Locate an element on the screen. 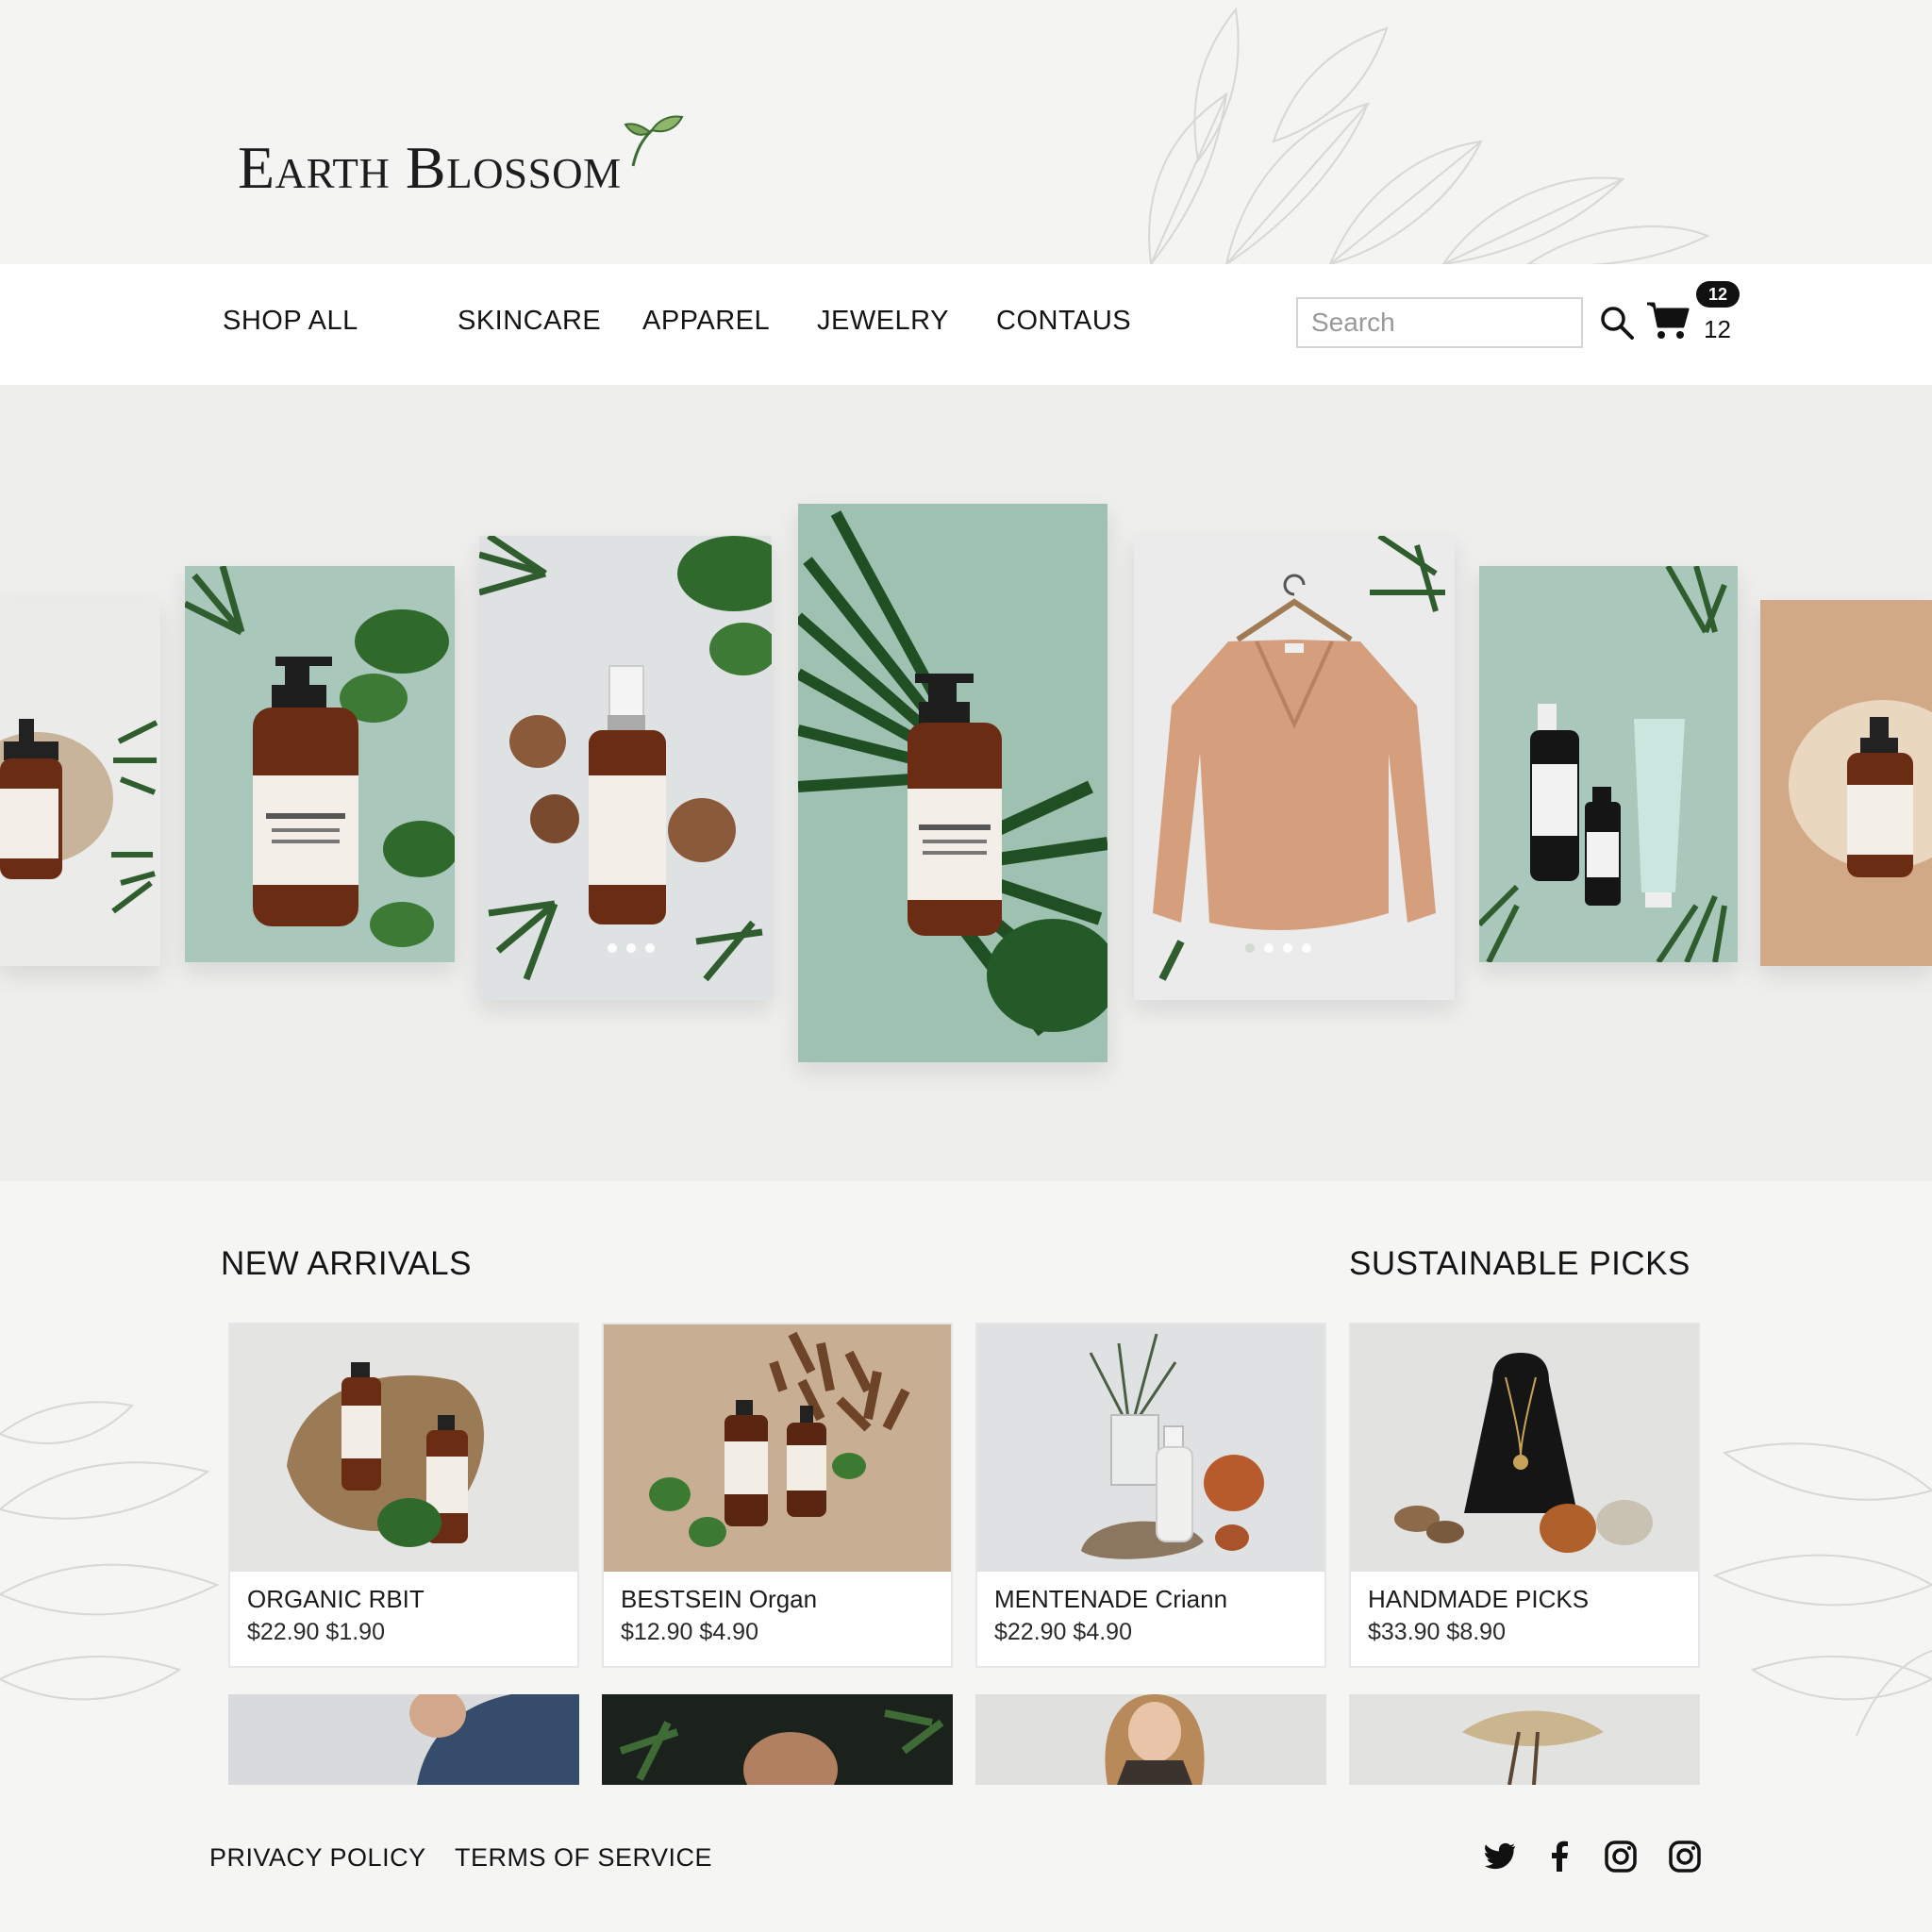 The image size is (1932, 1932). section-title-sustainable-picks: SUSTAINABLE PICKS is located at coordinates (1520, 1263).